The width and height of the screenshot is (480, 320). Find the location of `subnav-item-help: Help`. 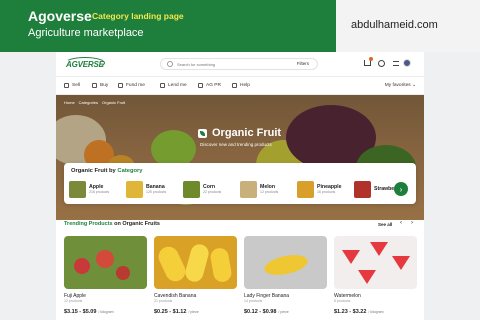

subnav-item-help: Help is located at coordinates (241, 85).